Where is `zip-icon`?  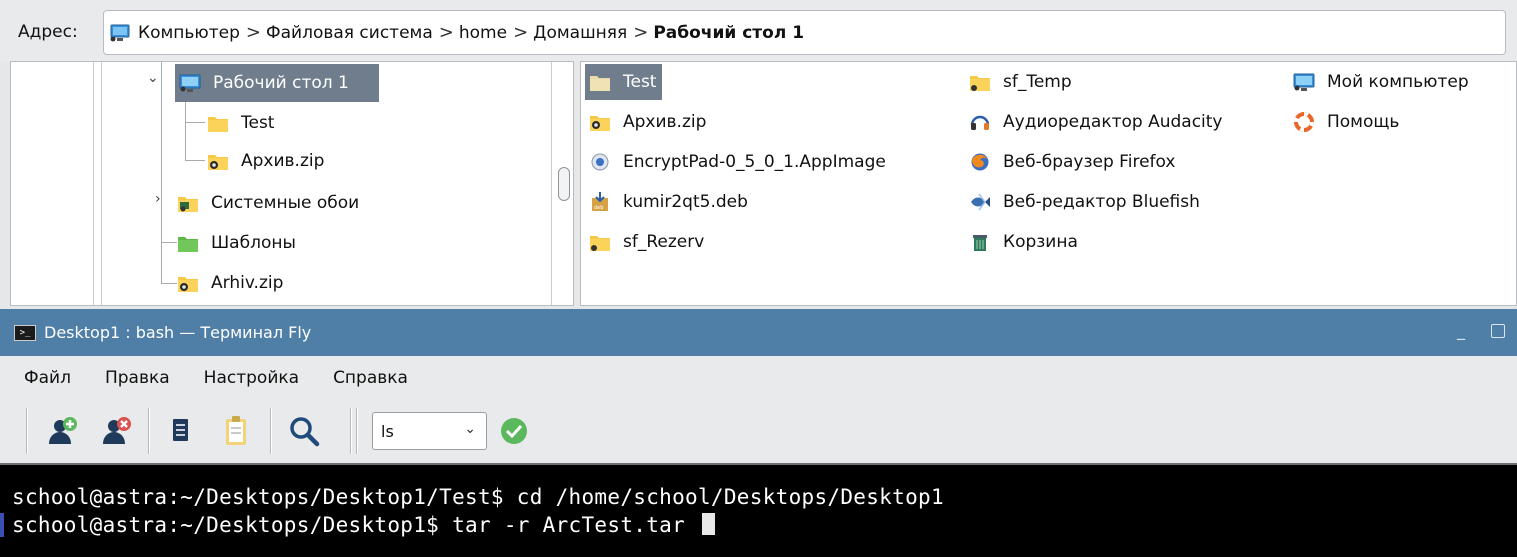 zip-icon is located at coordinates (600, 123).